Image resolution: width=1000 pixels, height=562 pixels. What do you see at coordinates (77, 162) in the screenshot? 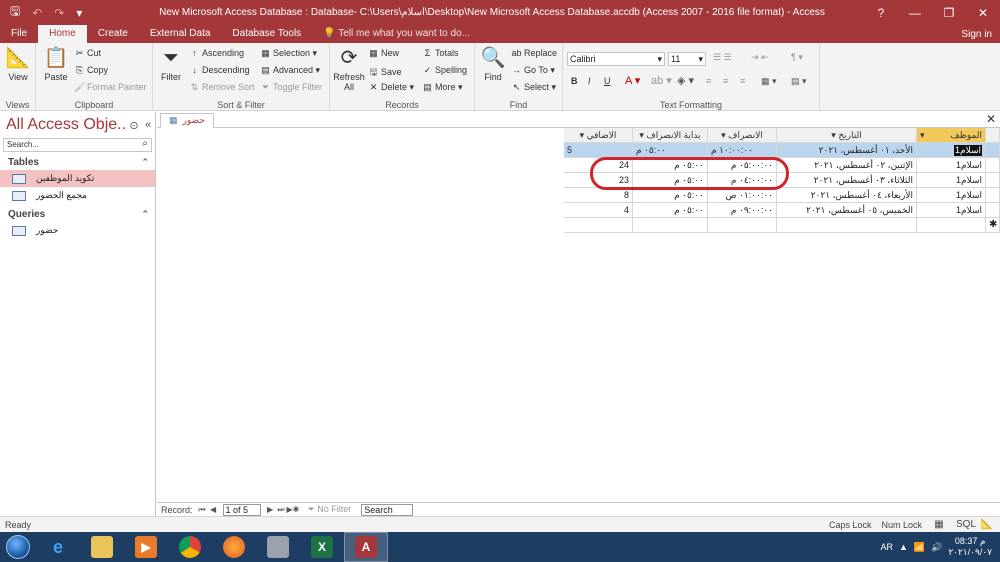
I see `nav-section-tables: Tables ⌃` at bounding box center [77, 162].